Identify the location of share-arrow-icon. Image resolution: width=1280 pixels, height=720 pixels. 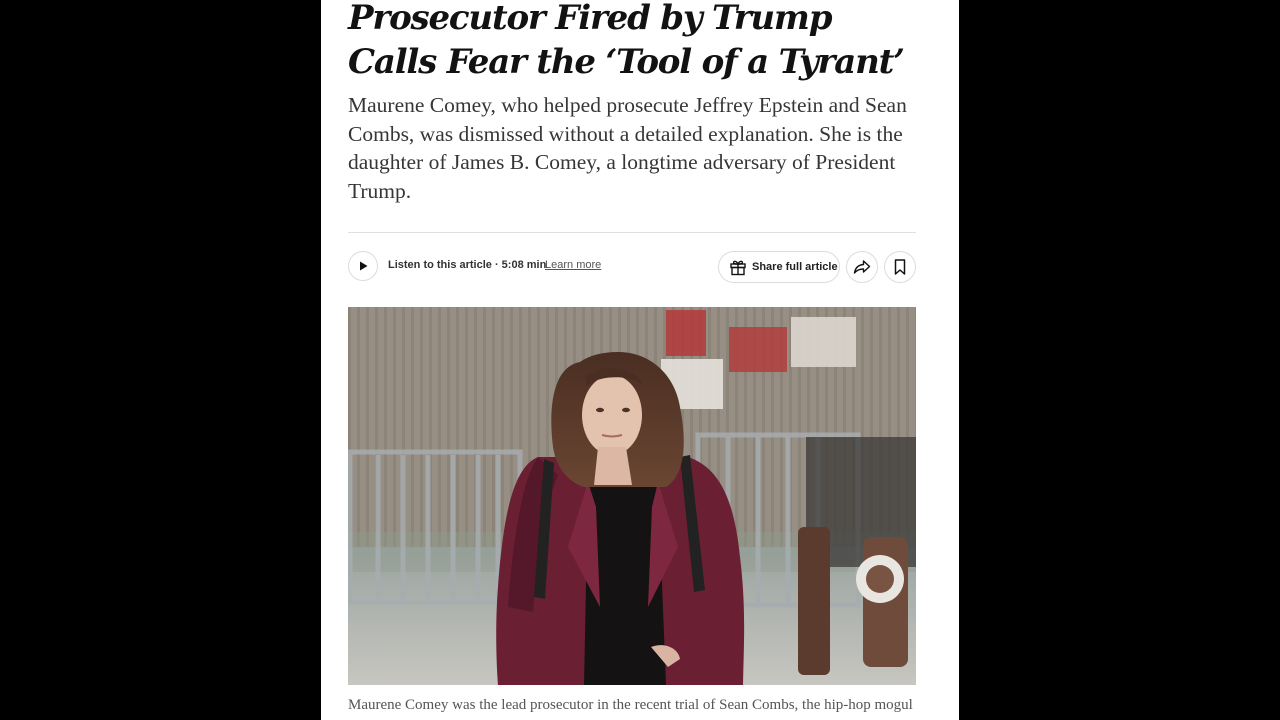
(862, 267).